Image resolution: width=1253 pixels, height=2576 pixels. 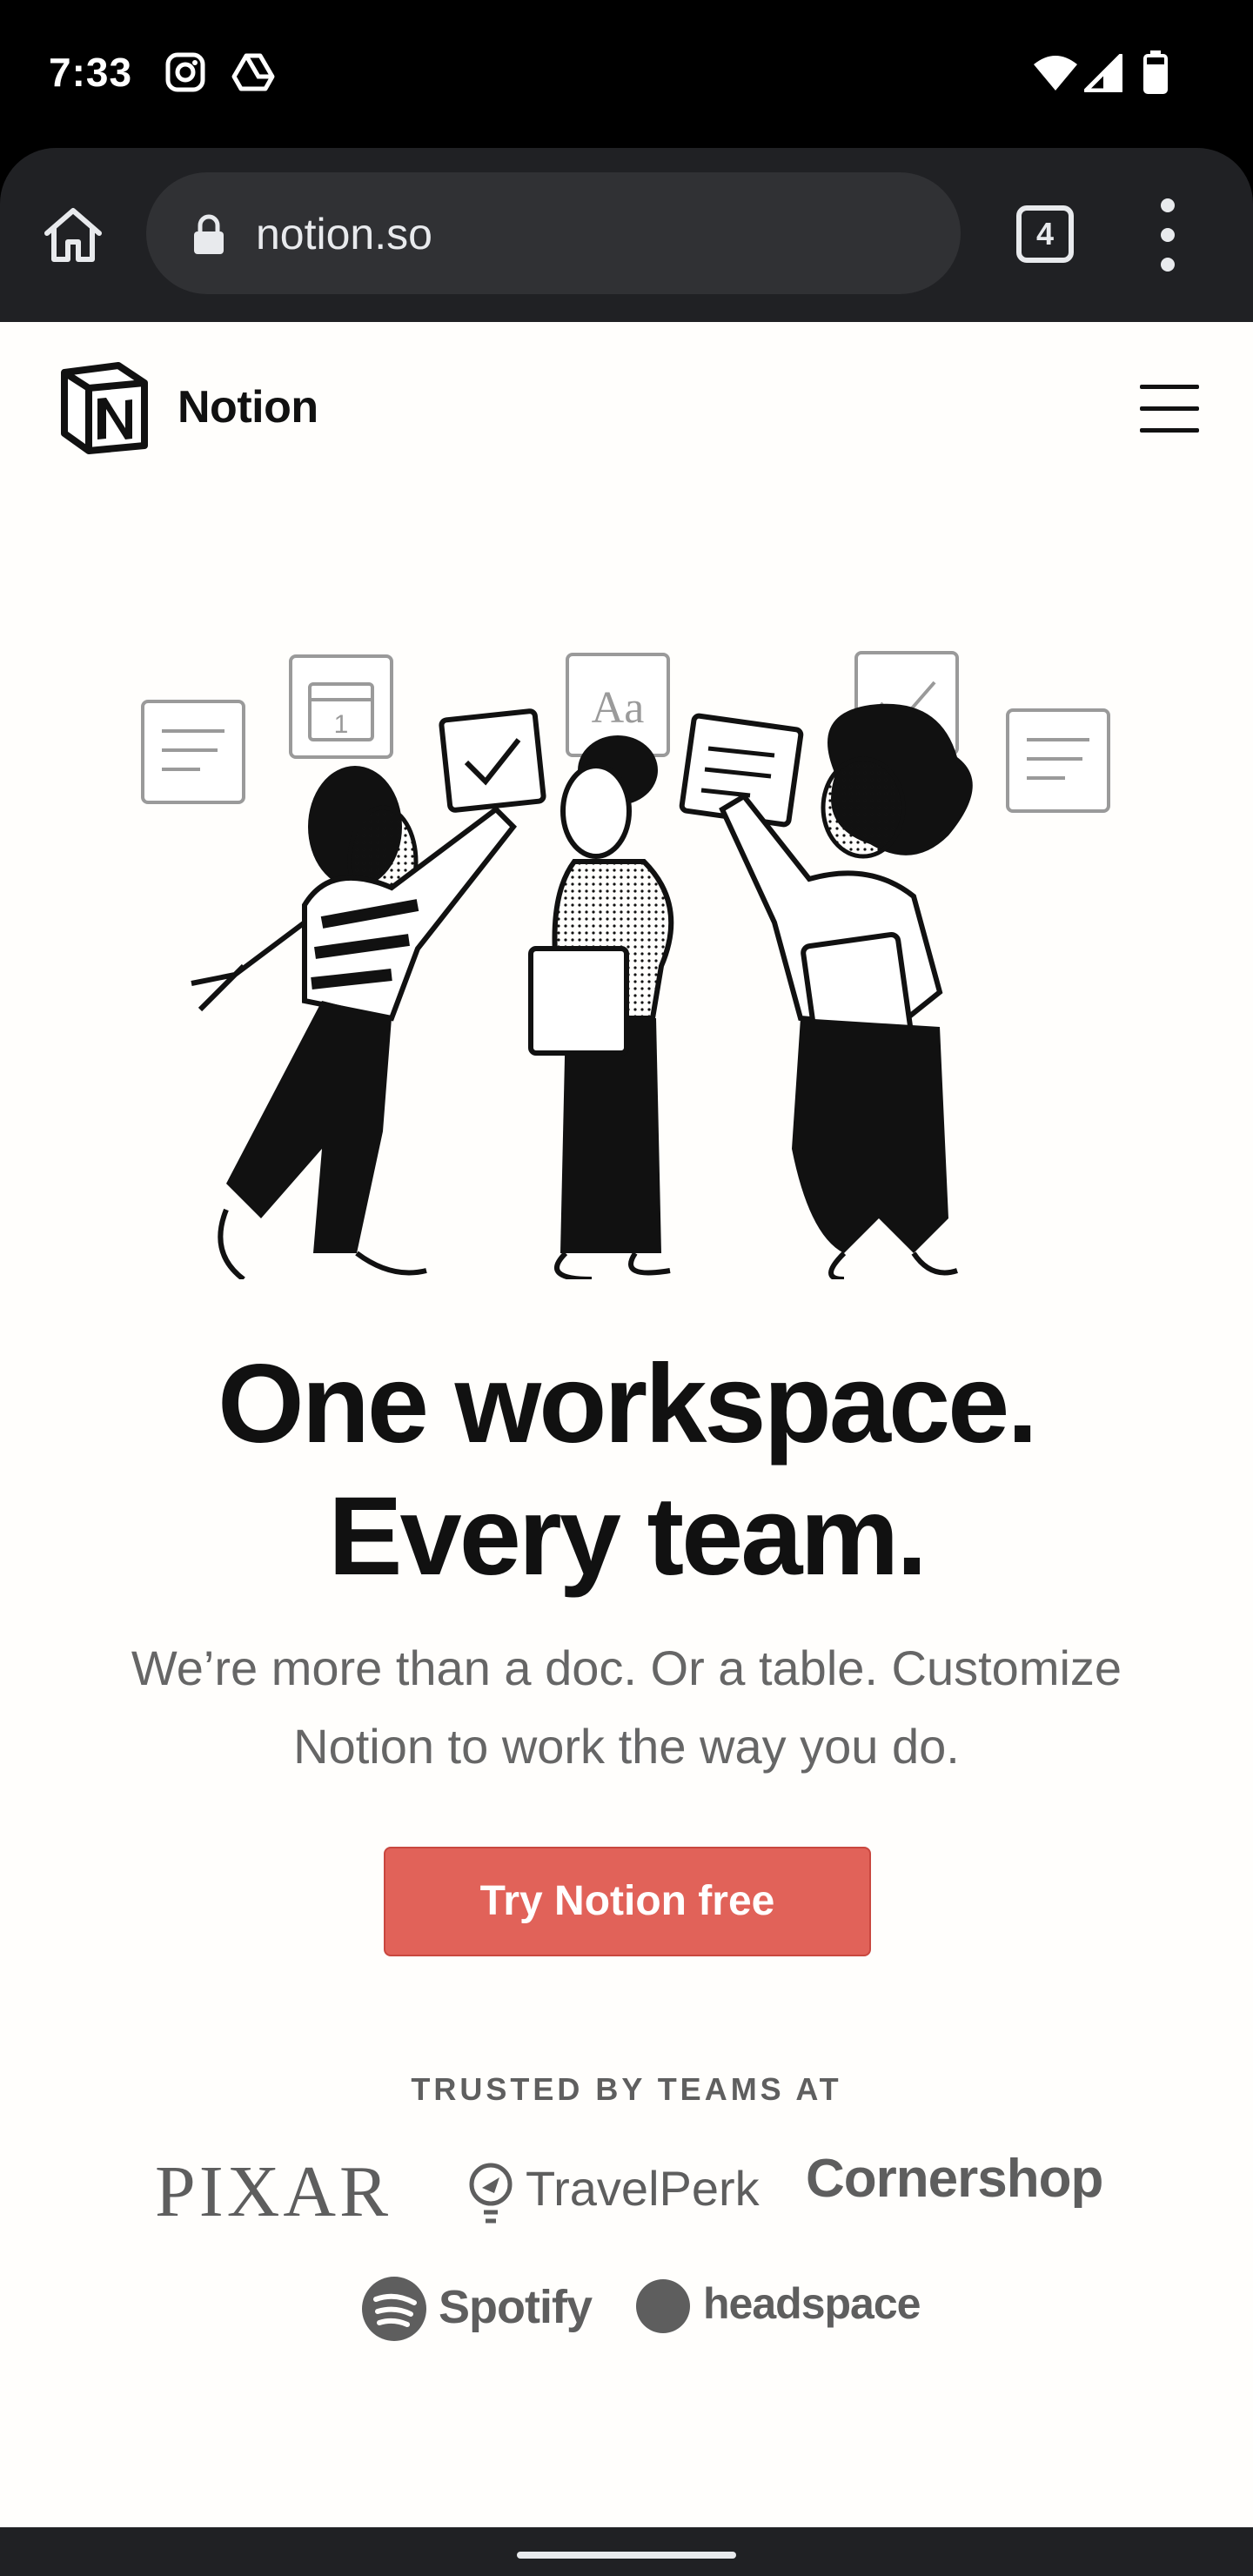 I want to click on status-bar: 7:33, so click(x=626, y=74).